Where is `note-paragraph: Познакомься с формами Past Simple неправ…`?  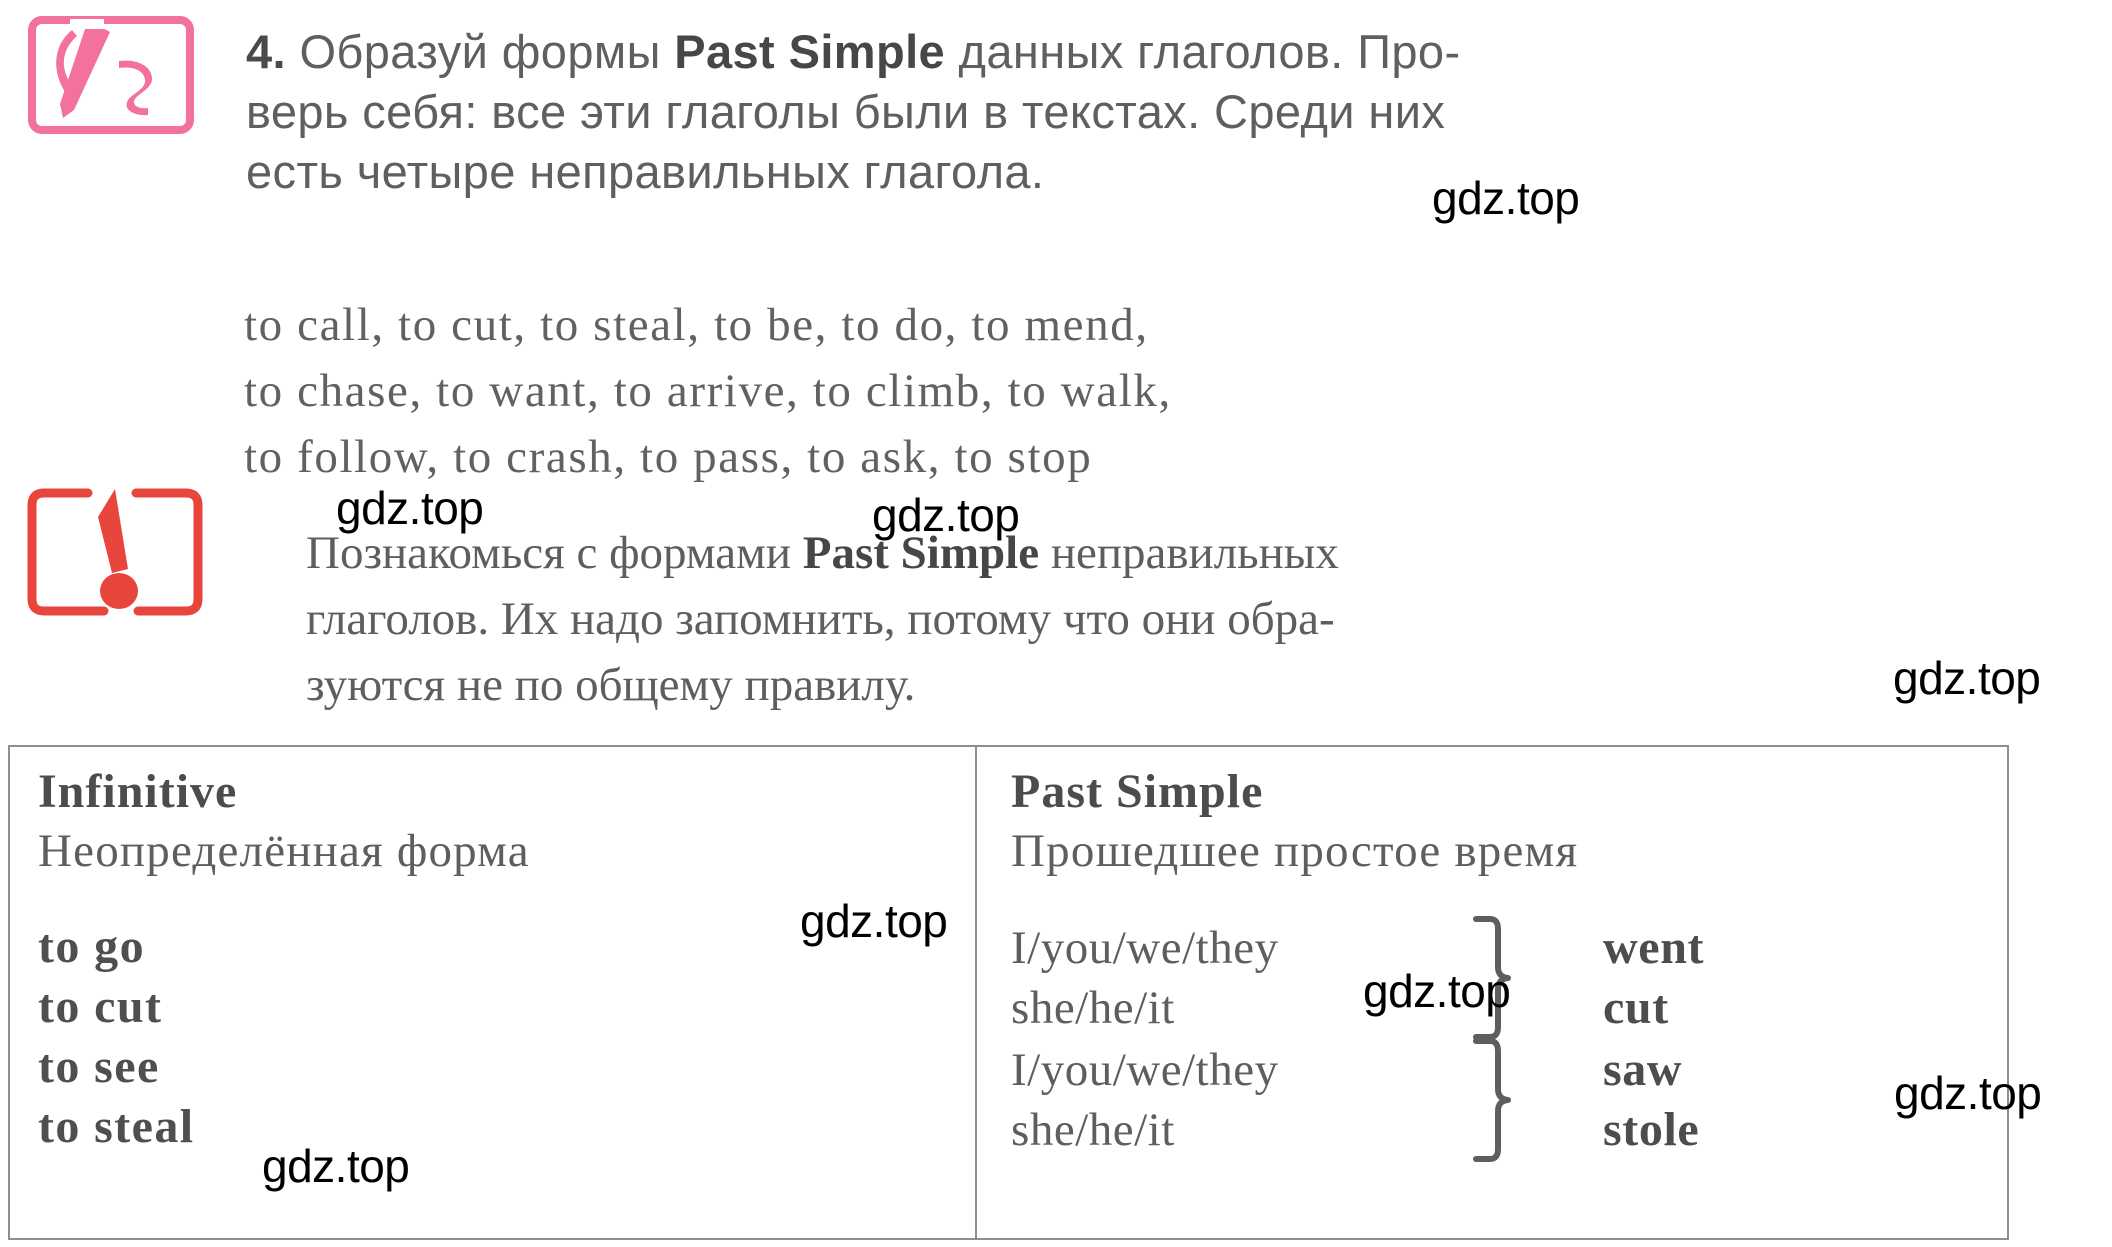
note-paragraph: Познакомься с формами Past Simple неправ… is located at coordinates (1186, 619).